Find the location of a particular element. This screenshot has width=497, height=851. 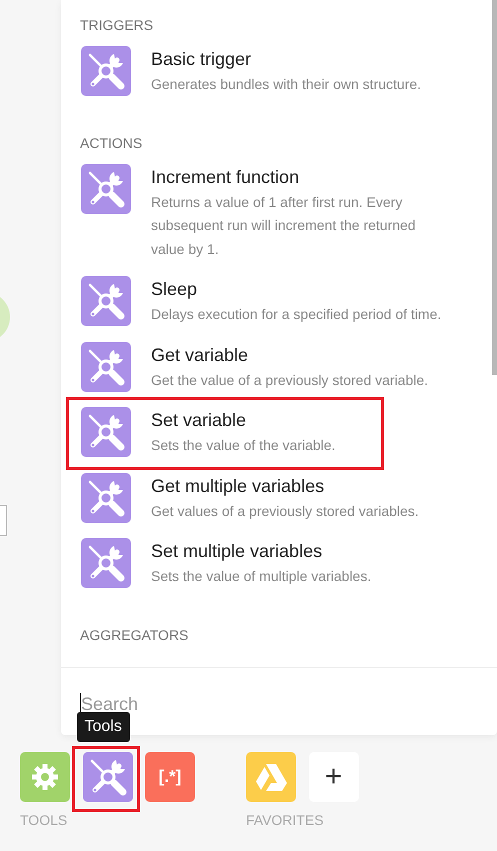

module-title: Set multiple variables is located at coordinates (237, 551).